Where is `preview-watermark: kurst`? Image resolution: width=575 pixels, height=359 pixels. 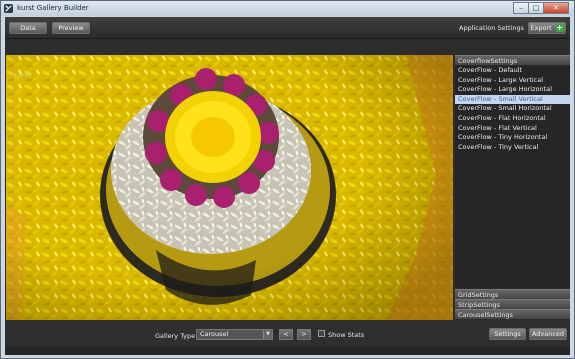
preview-watermark: kurst is located at coordinates (23, 76).